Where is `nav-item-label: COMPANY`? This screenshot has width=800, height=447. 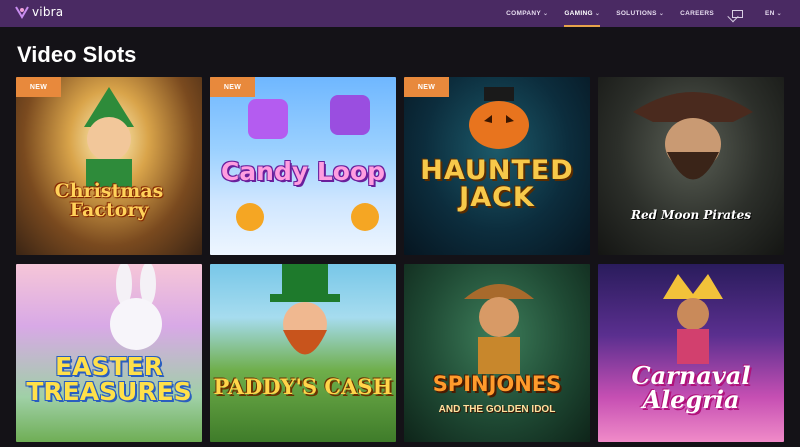 nav-item-label: COMPANY is located at coordinates (523, 13).